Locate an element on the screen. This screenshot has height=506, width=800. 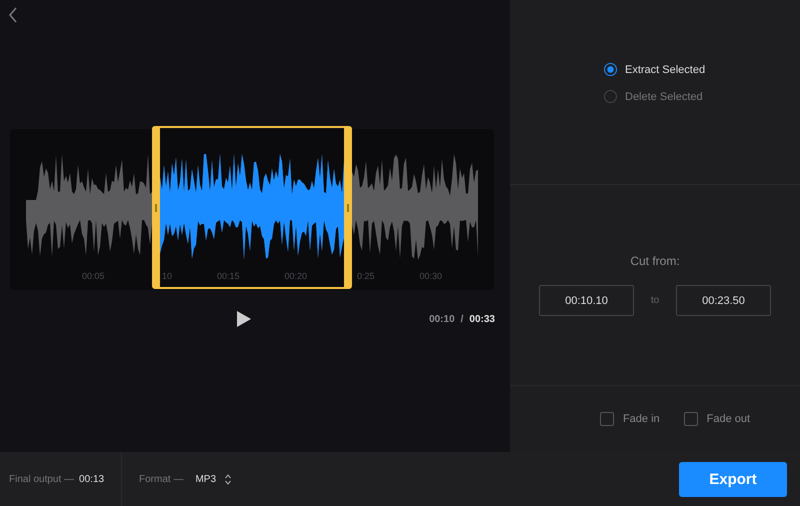
sort-icon is located at coordinates (228, 479).